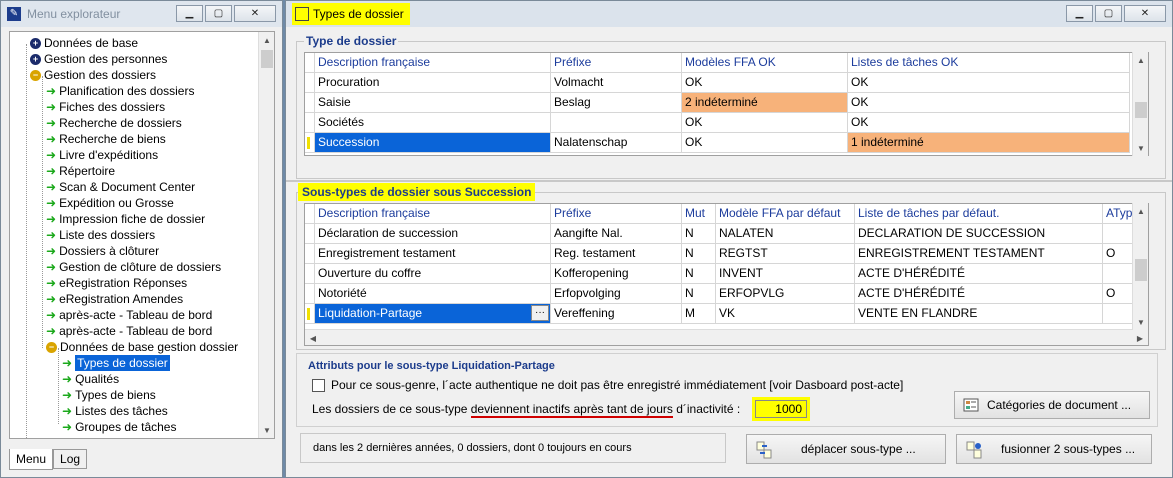 The height and width of the screenshot is (478, 1173). What do you see at coordinates (765, 103) in the screenshot?
I see `table-cell: 2 indéterminé` at bounding box center [765, 103].